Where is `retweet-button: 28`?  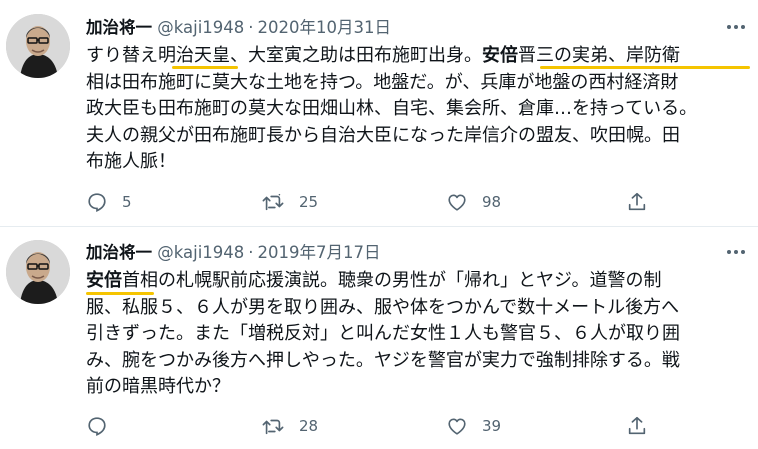 retweet-button: 28 is located at coordinates (289, 426).